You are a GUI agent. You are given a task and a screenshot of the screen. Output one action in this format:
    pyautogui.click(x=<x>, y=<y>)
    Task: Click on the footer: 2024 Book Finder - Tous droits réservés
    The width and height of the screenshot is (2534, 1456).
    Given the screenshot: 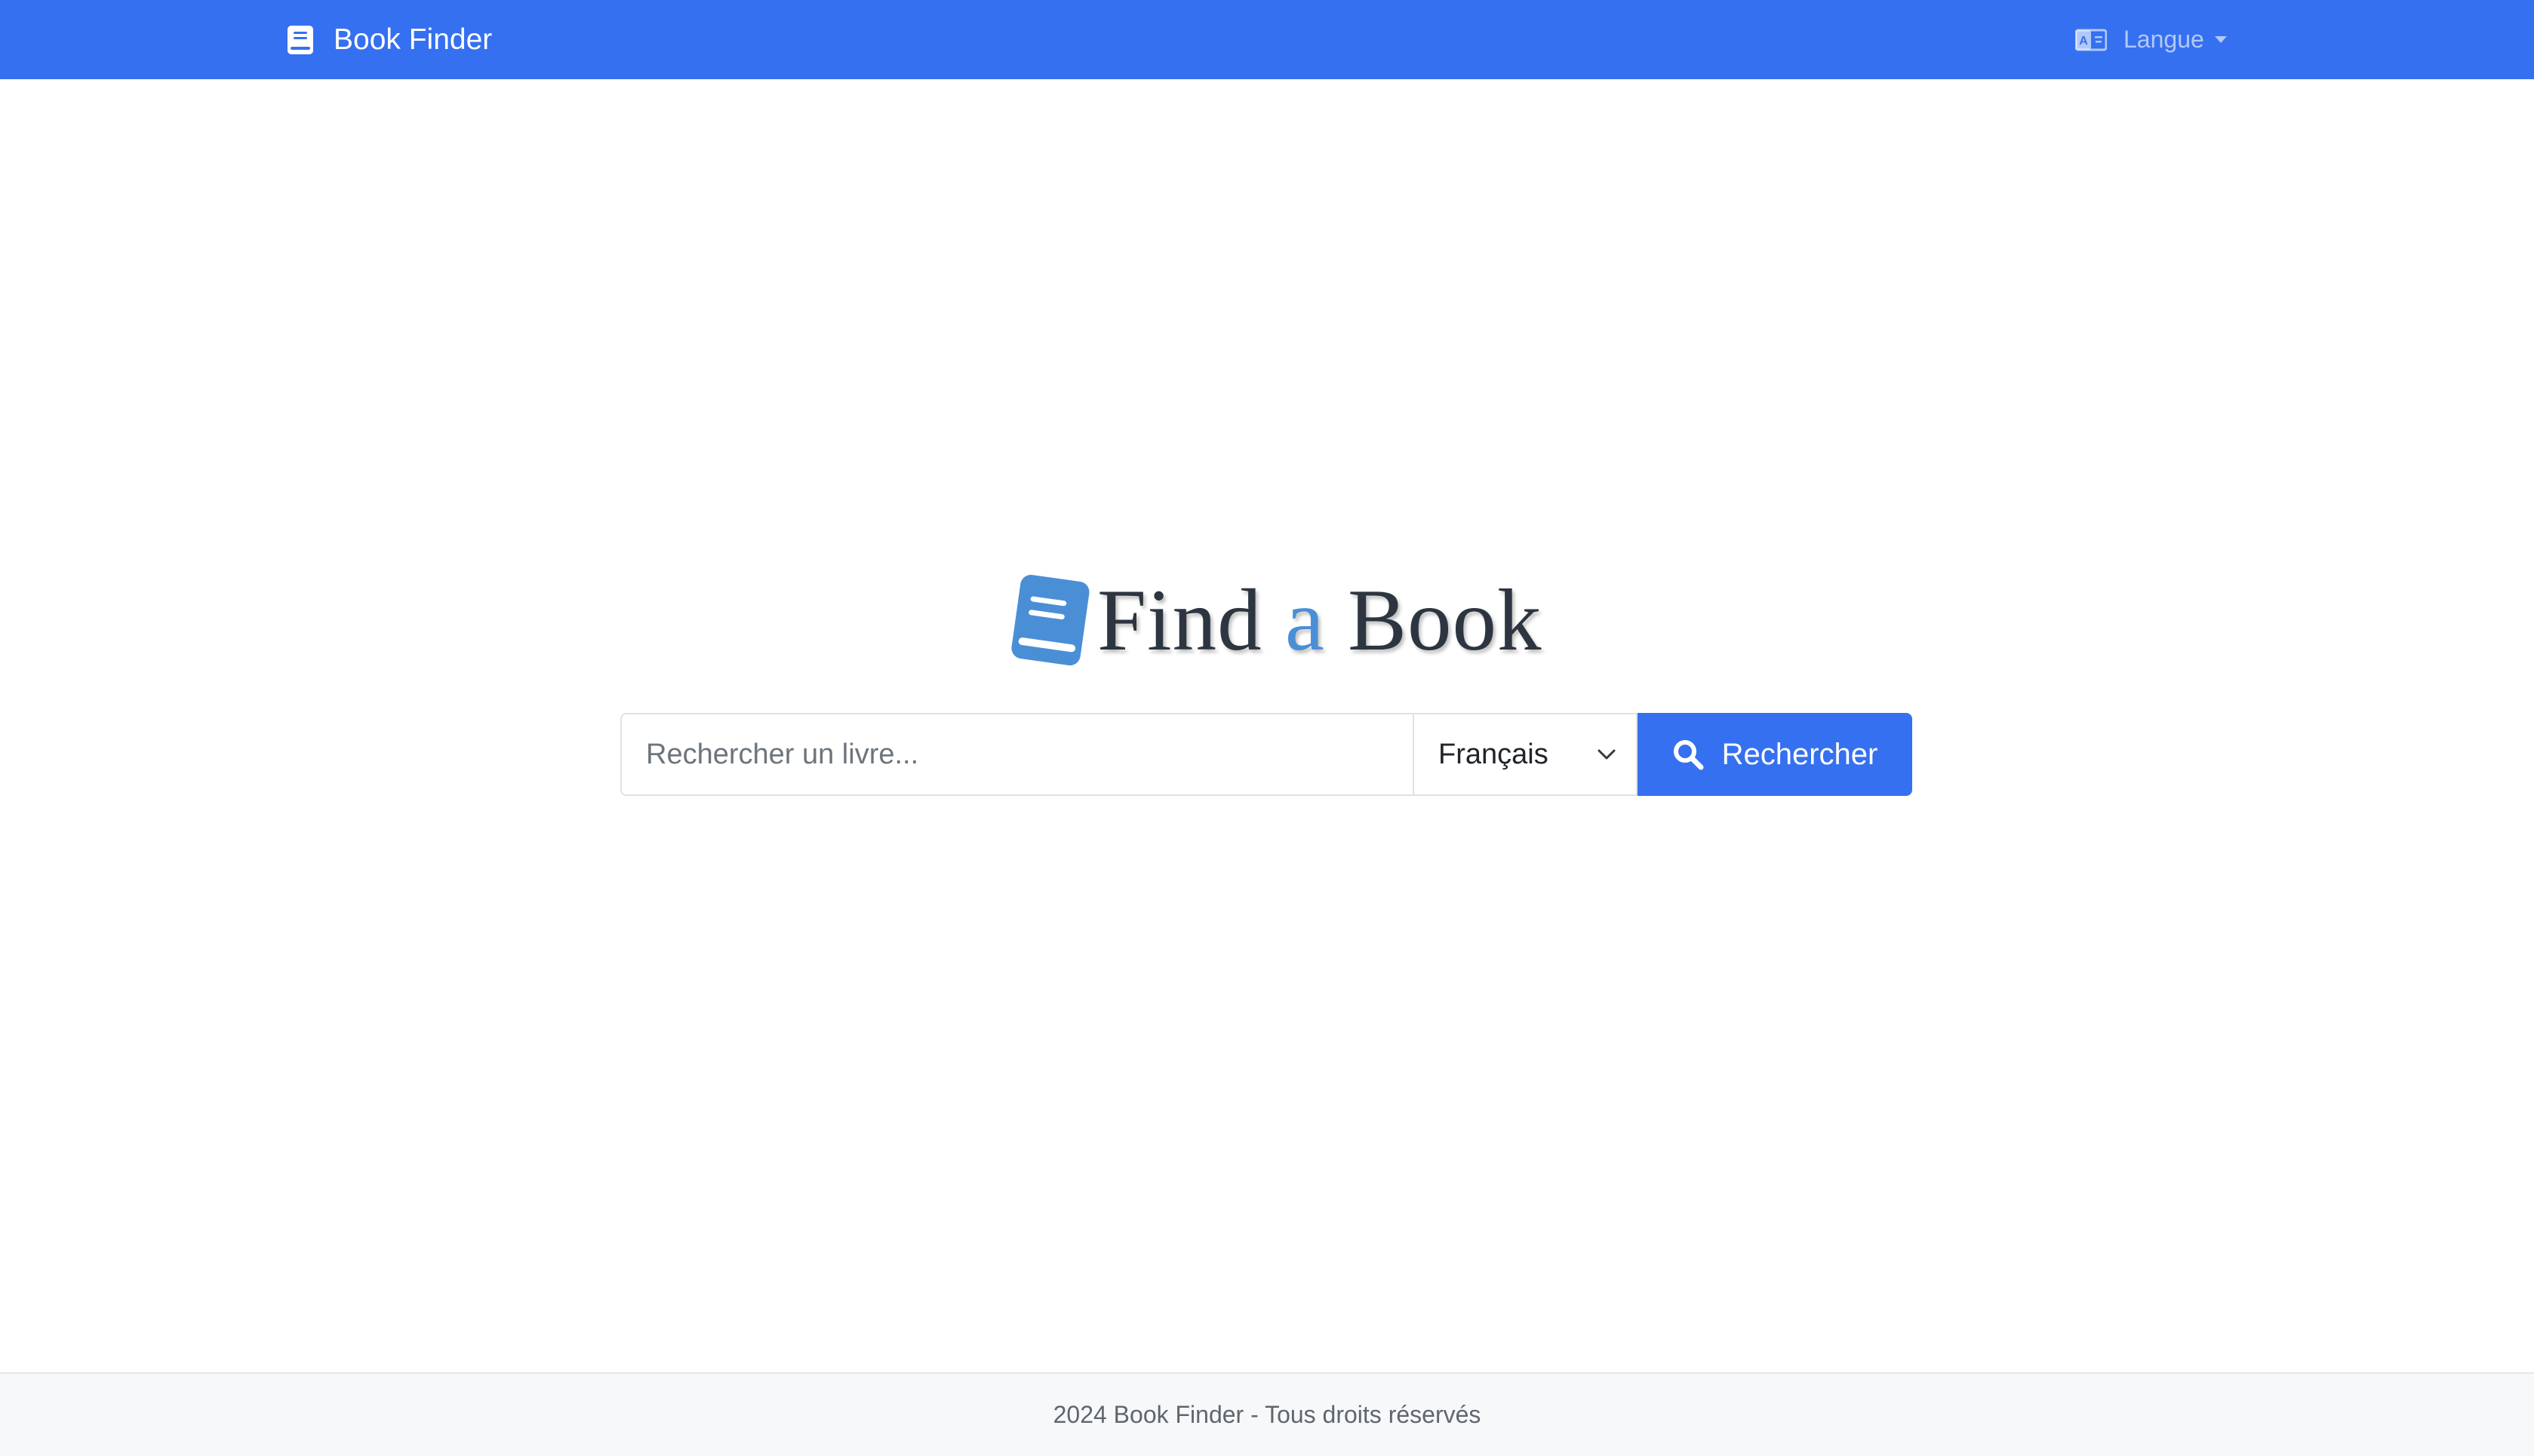 What is the action you would take?
    pyautogui.click(x=1267, y=1414)
    